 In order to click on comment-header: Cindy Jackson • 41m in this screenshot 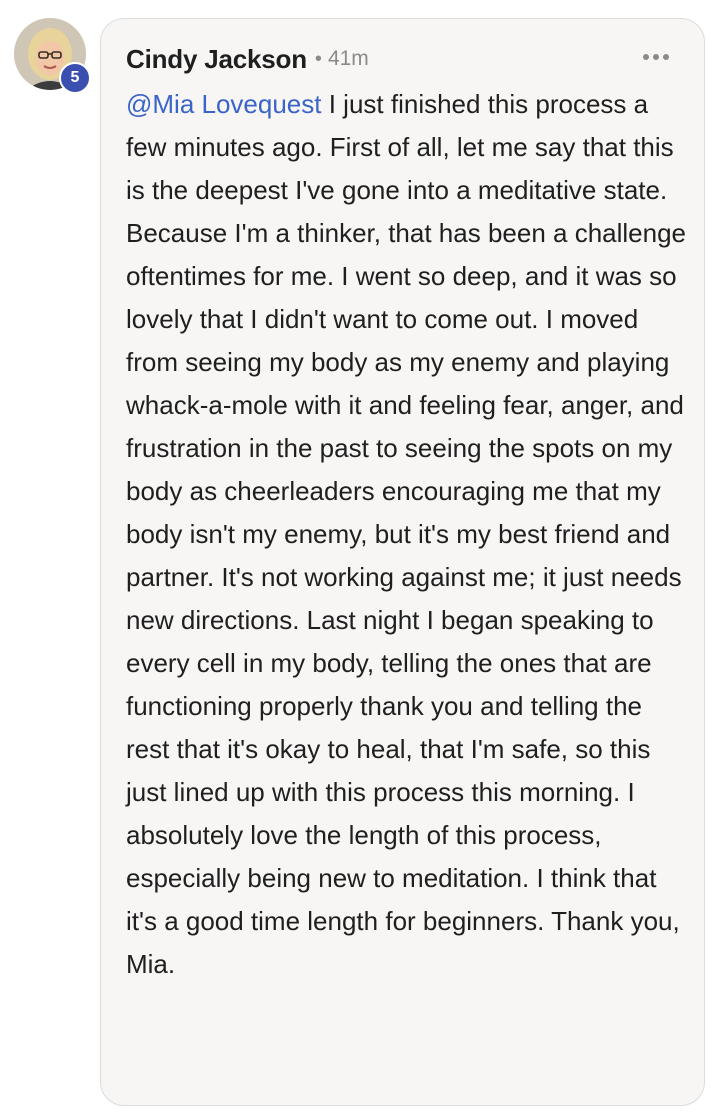, I will do `click(403, 59)`.